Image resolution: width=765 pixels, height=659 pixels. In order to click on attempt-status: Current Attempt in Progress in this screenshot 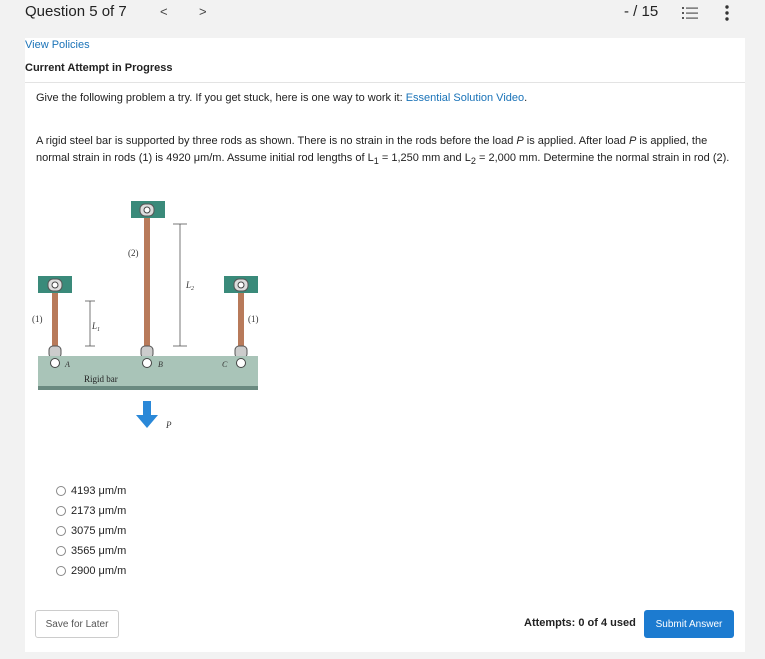, I will do `click(99, 68)`.